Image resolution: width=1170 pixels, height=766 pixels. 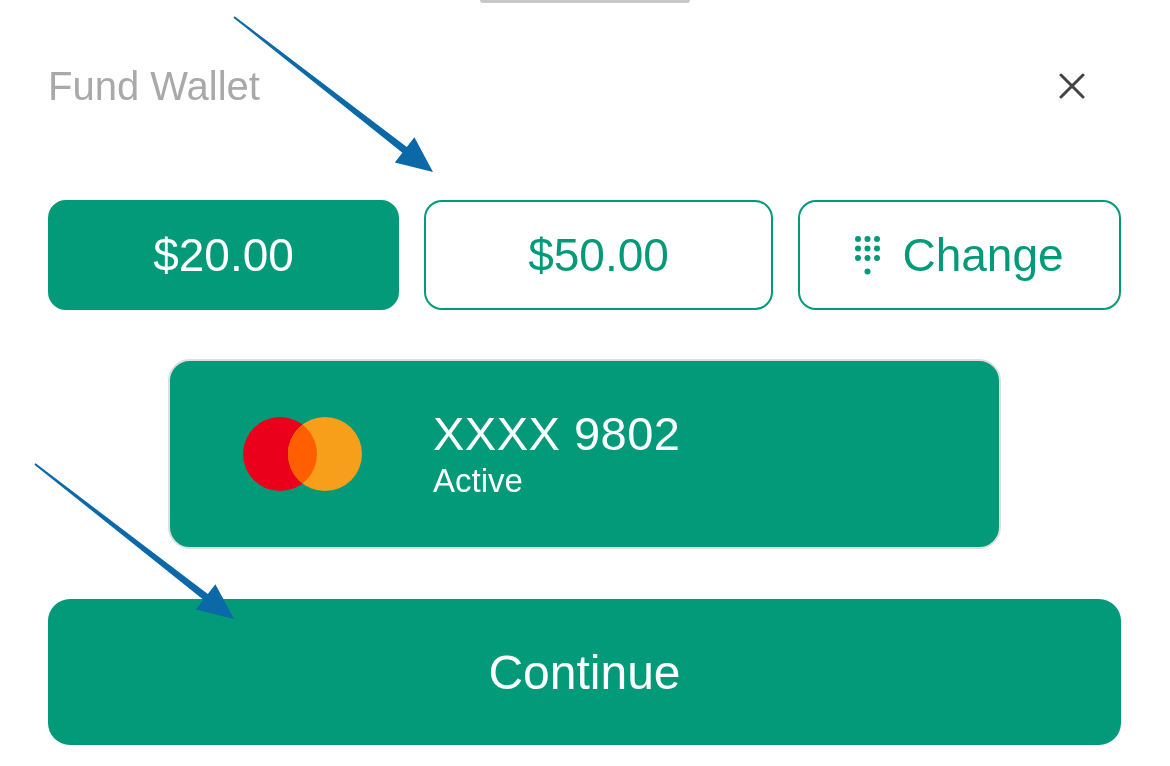 I want to click on amount-button: $20.00, so click(x=223, y=255).